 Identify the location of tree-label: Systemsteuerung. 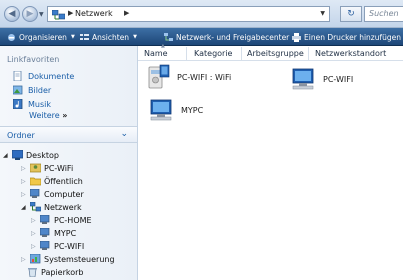
(79, 259).